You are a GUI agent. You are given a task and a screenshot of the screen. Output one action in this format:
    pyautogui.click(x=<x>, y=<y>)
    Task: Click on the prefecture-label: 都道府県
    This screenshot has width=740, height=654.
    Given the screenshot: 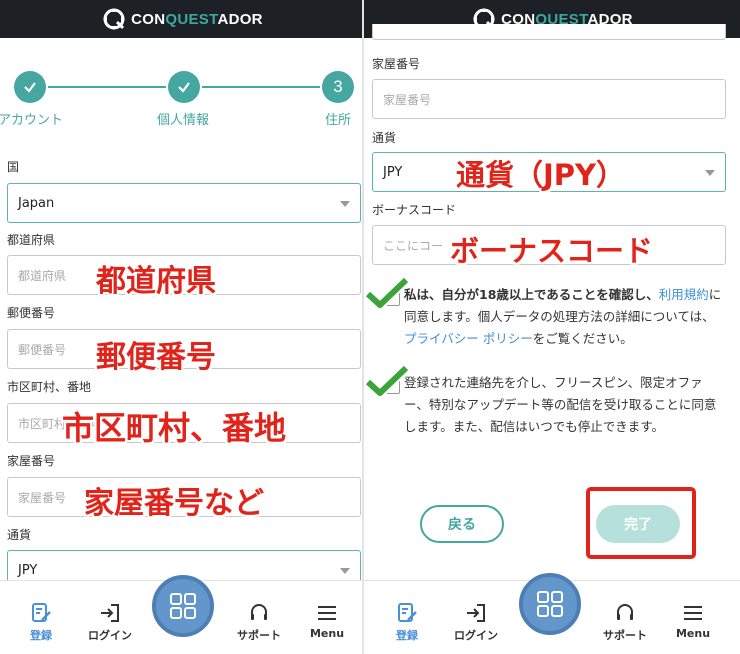 What is the action you would take?
    pyautogui.click(x=31, y=240)
    